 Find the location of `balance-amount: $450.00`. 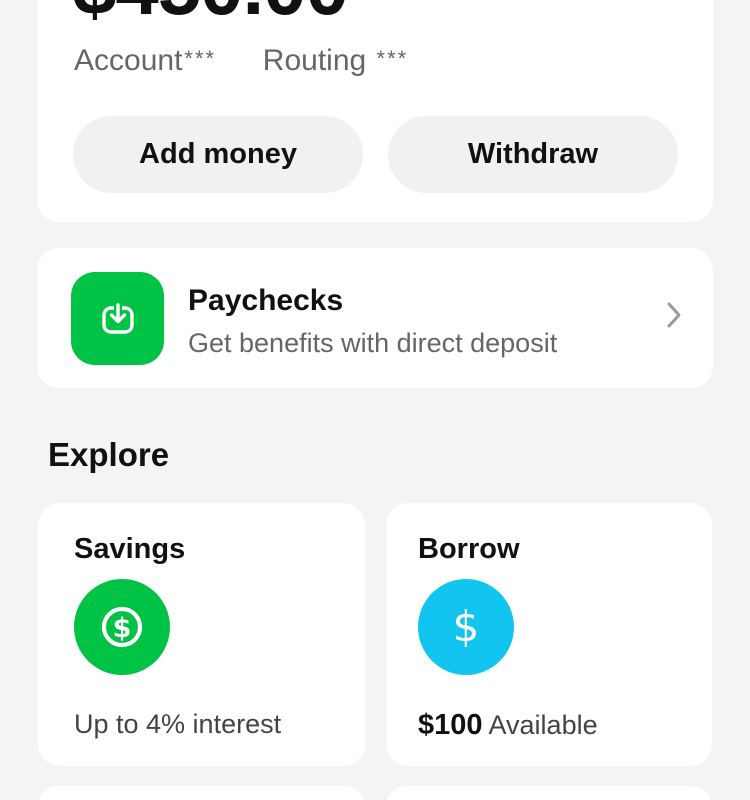

balance-amount: $450.00 is located at coordinates (211, 13).